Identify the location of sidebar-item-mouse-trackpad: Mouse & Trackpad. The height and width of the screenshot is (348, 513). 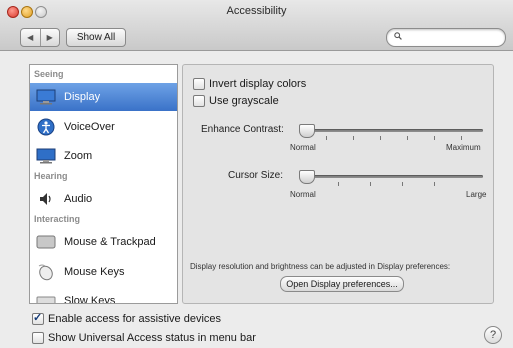
(103, 242).